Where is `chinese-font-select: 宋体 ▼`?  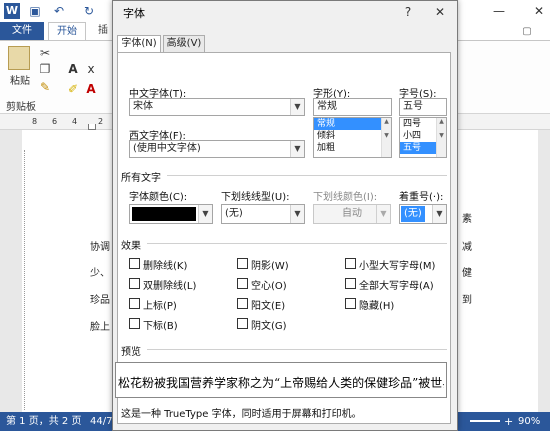 chinese-font-select: 宋体 ▼ is located at coordinates (217, 107).